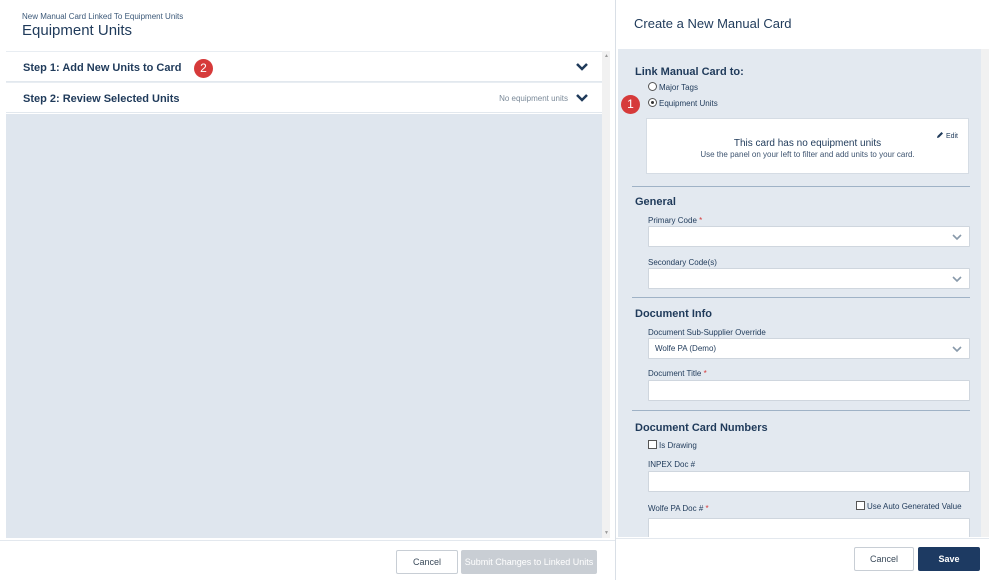 Image resolution: width=989 pixels, height=580 pixels. I want to click on document-info-heading: Document Info, so click(673, 314).